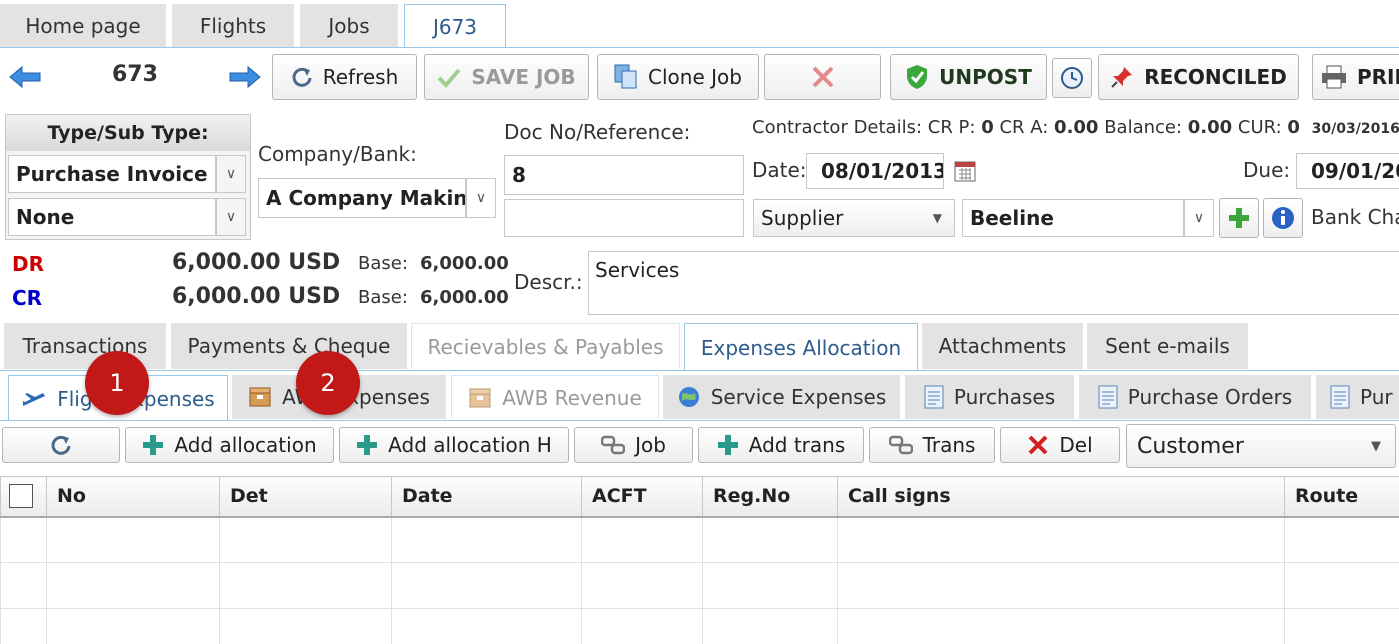 The width and height of the screenshot is (1399, 644). Describe the element at coordinates (464, 297) in the screenshot. I see `cr-base-amount: 6,000.00` at that location.